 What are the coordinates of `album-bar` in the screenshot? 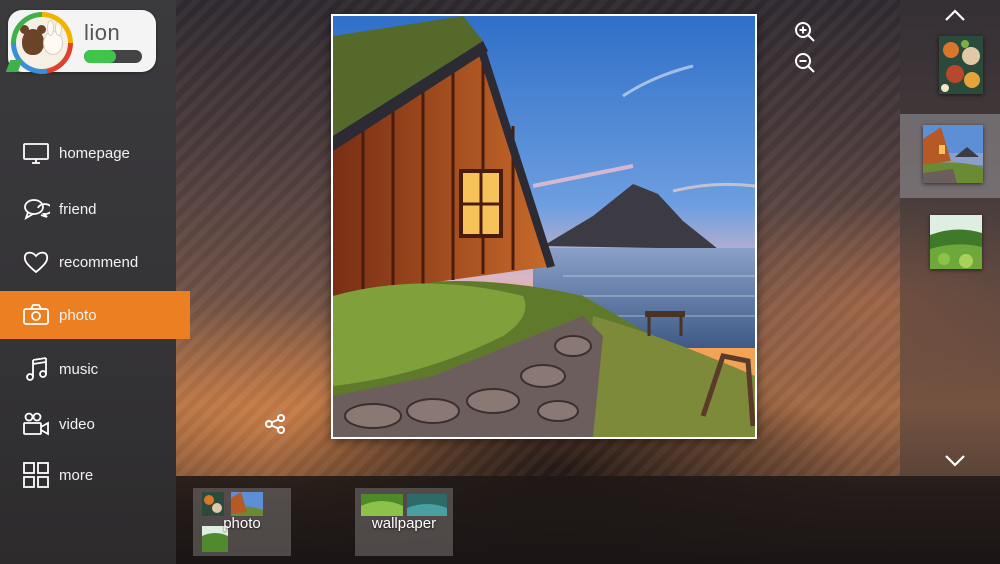 It's located at (588, 520).